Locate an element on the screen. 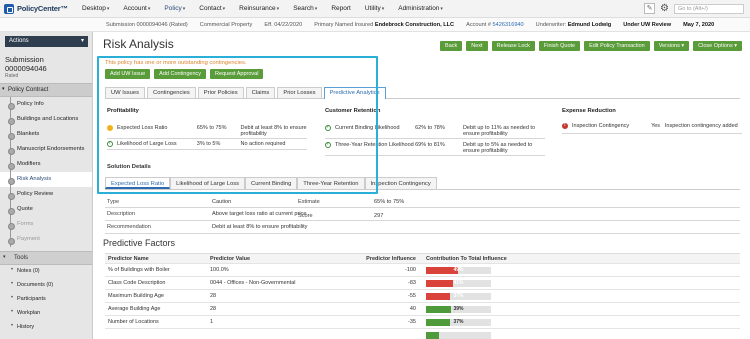 The height and width of the screenshot is (339, 750). row-range: 69% to 81% is located at coordinates (430, 145).